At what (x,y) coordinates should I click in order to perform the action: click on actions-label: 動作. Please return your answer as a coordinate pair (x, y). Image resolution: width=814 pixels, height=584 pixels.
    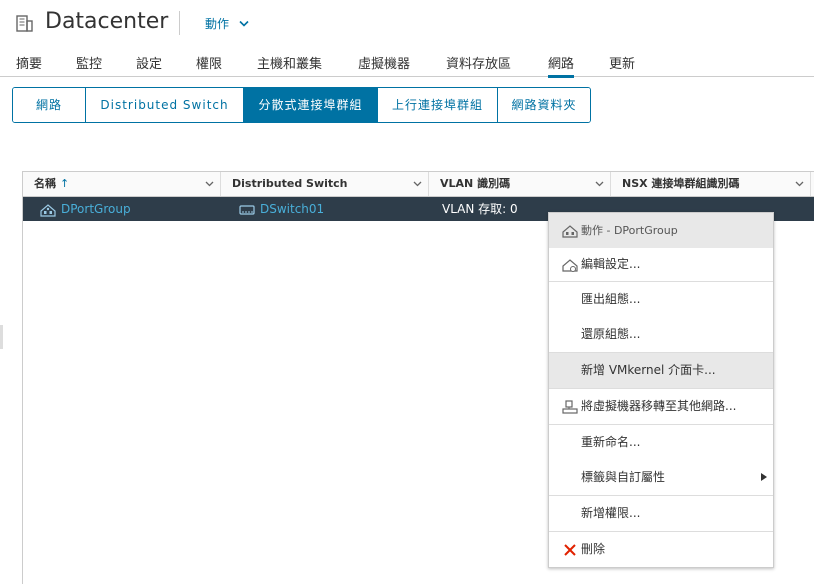
    Looking at the image, I should click on (217, 24).